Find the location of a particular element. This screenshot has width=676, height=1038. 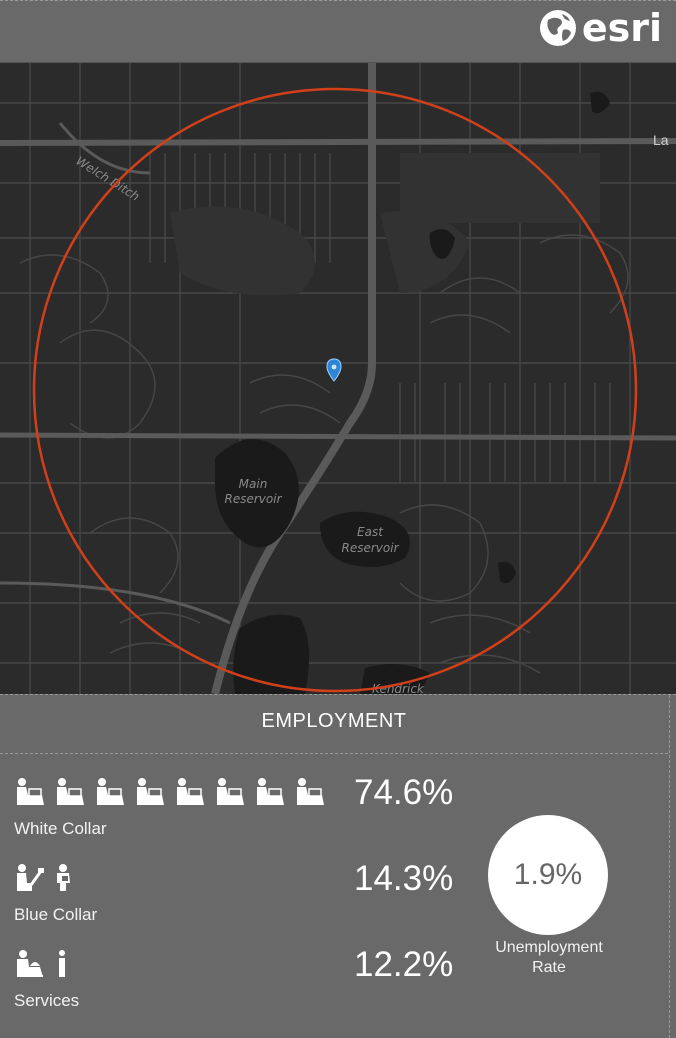

services-label: Services is located at coordinates (47, 1000).